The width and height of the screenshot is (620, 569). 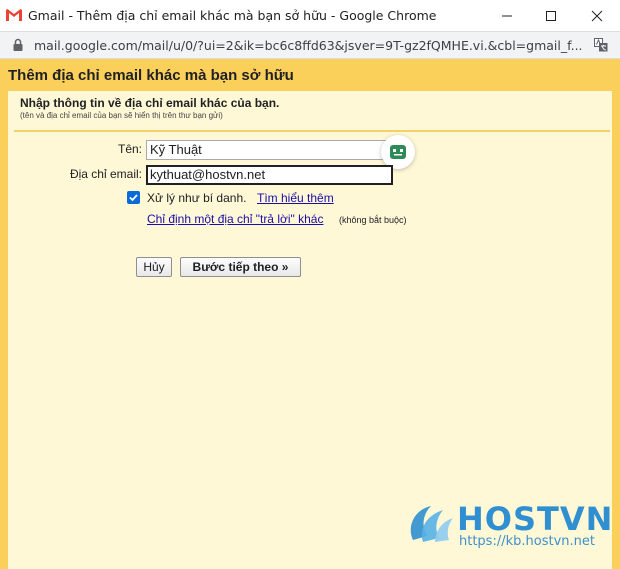 I want to click on lock-icon, so click(x=18, y=45).